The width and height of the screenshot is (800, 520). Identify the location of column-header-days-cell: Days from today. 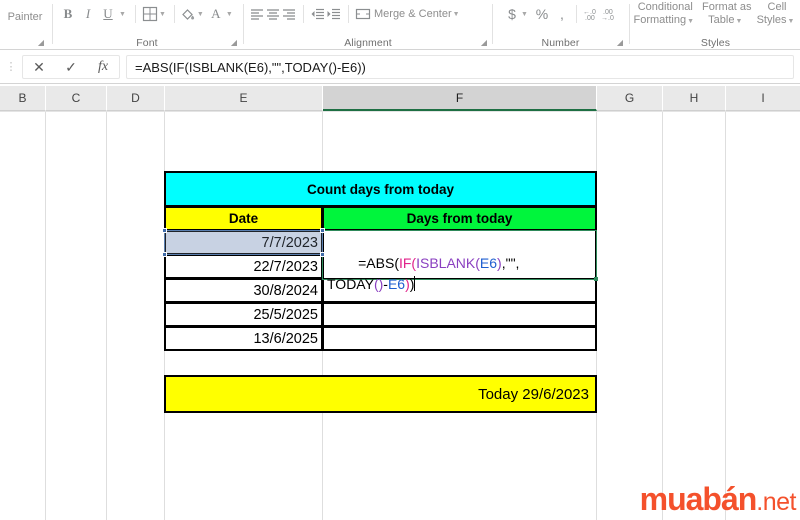
(459, 218).